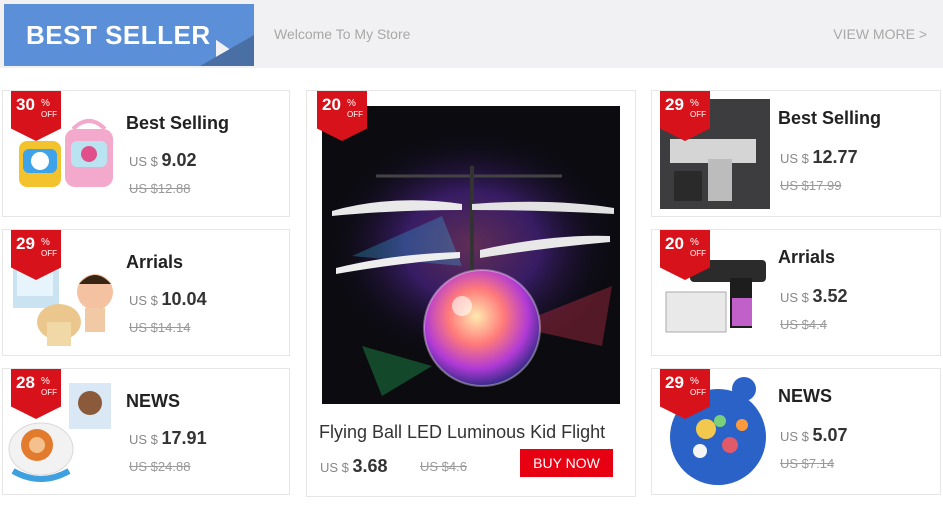  I want to click on product-price: US $ 9.02, so click(163, 160).